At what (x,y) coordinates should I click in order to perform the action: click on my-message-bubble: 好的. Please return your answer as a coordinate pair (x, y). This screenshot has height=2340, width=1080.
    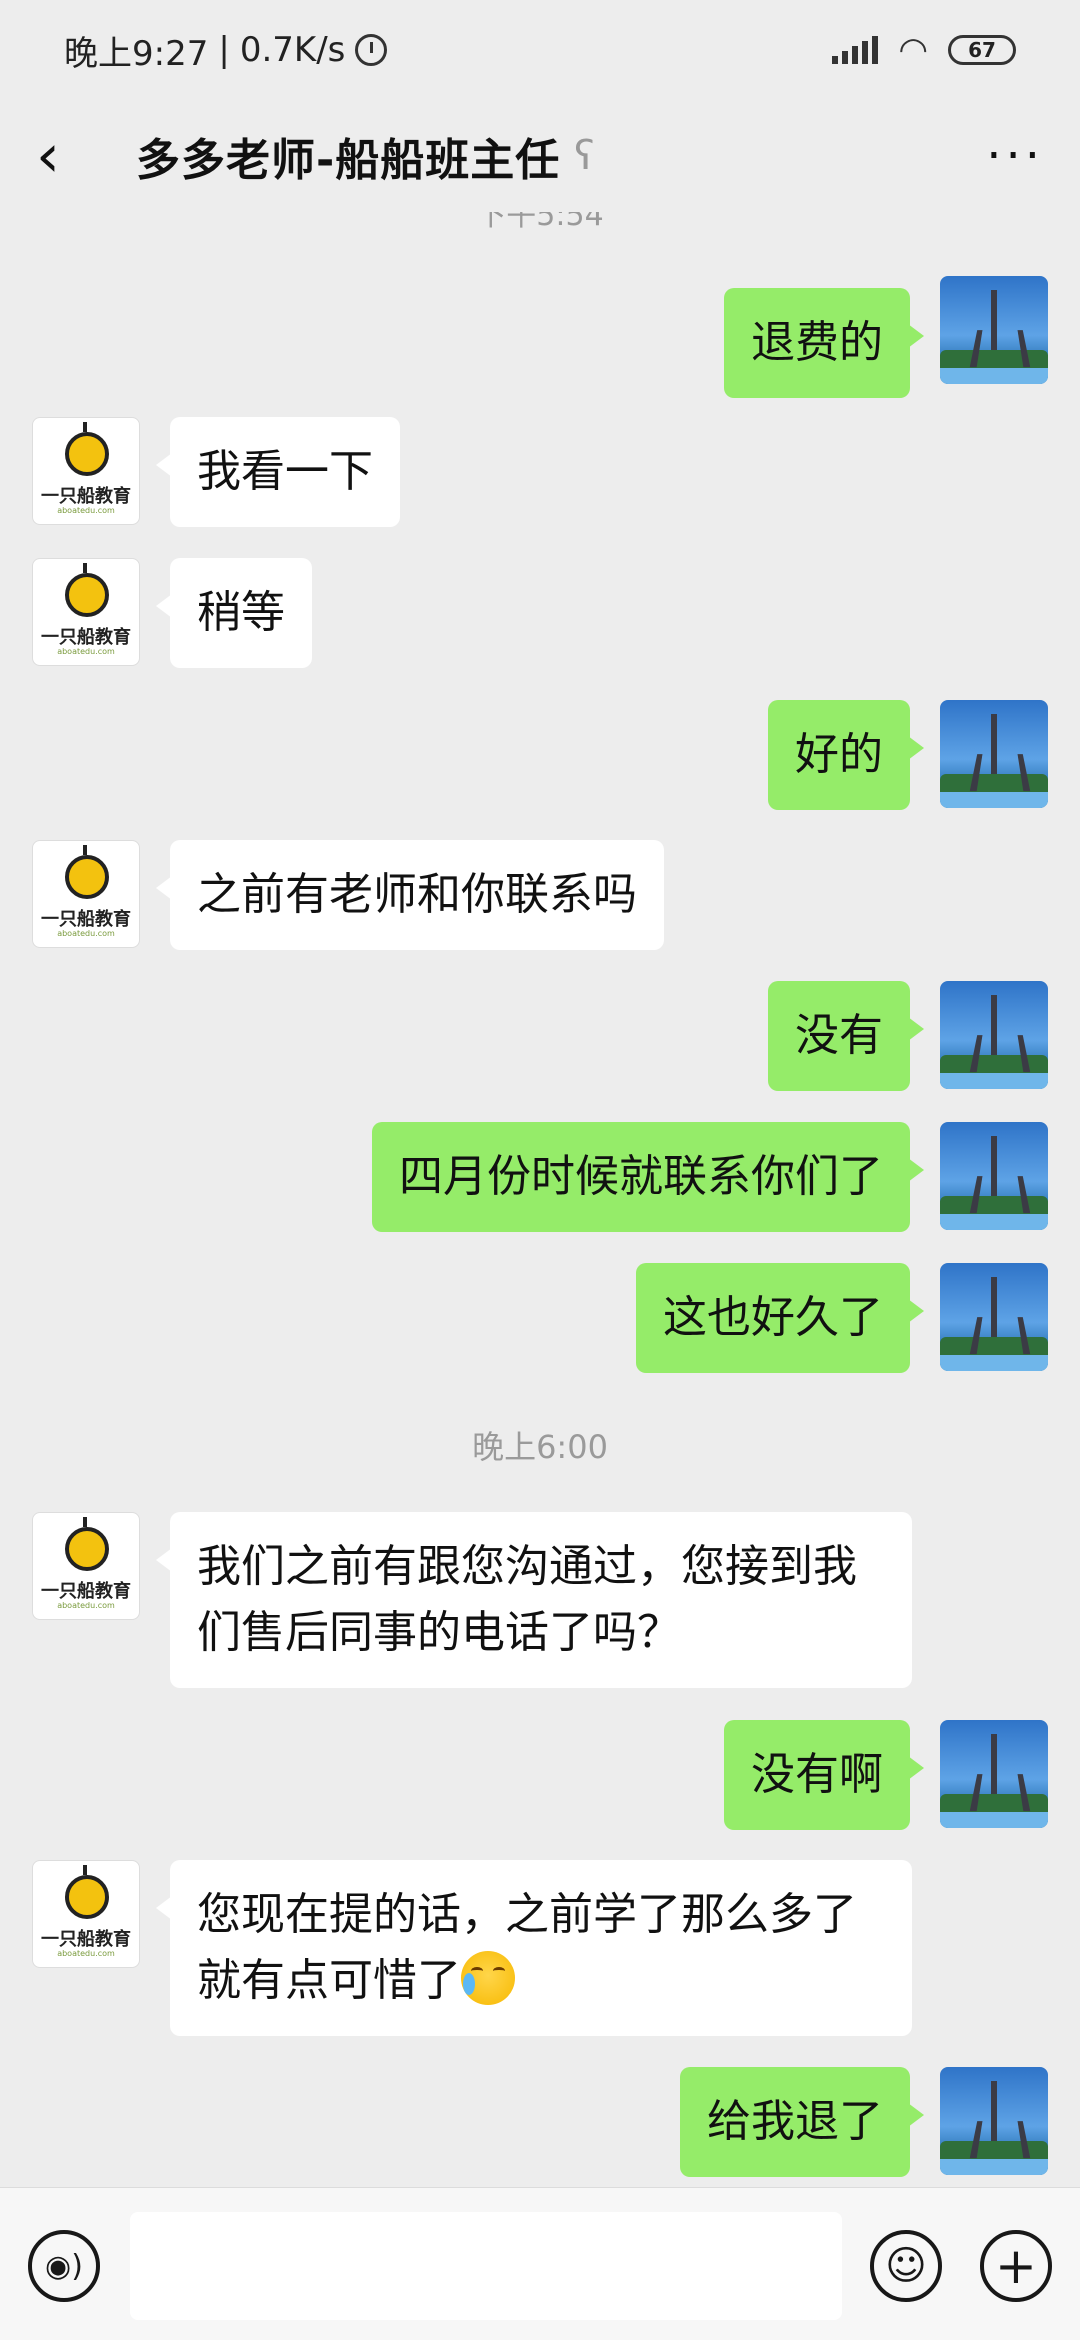
    Looking at the image, I should click on (846, 755).